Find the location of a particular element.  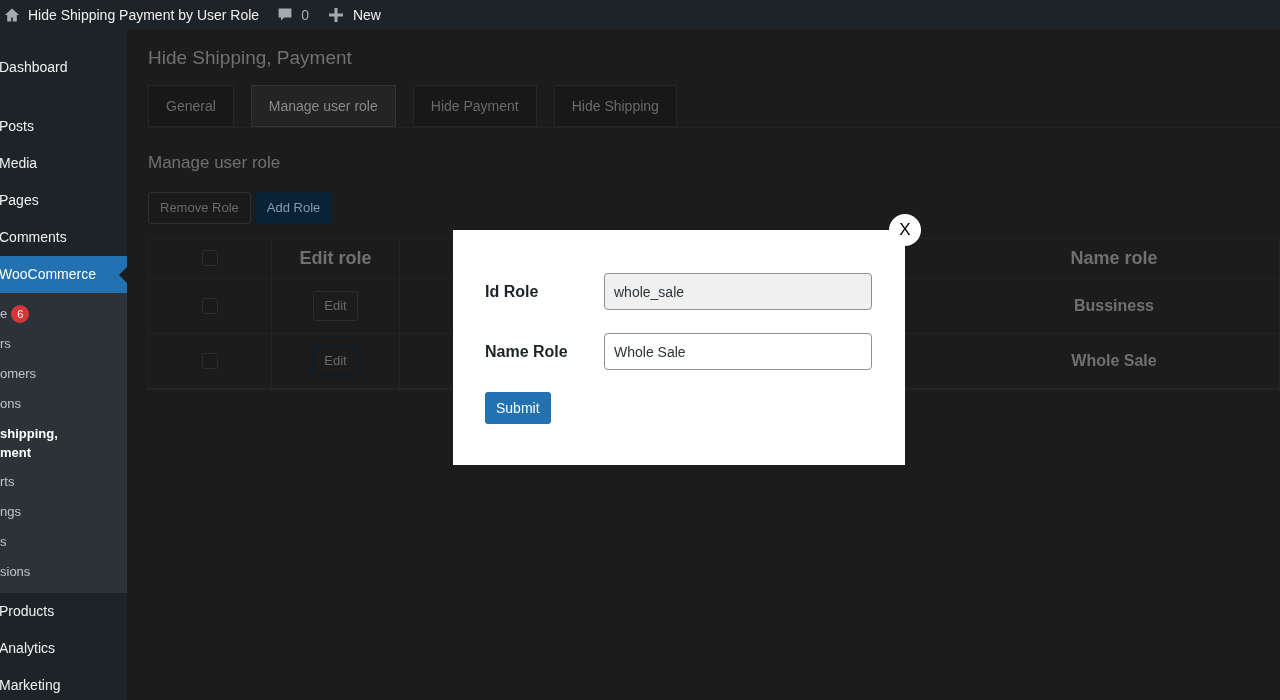

comment-count: 0 is located at coordinates (305, 15).